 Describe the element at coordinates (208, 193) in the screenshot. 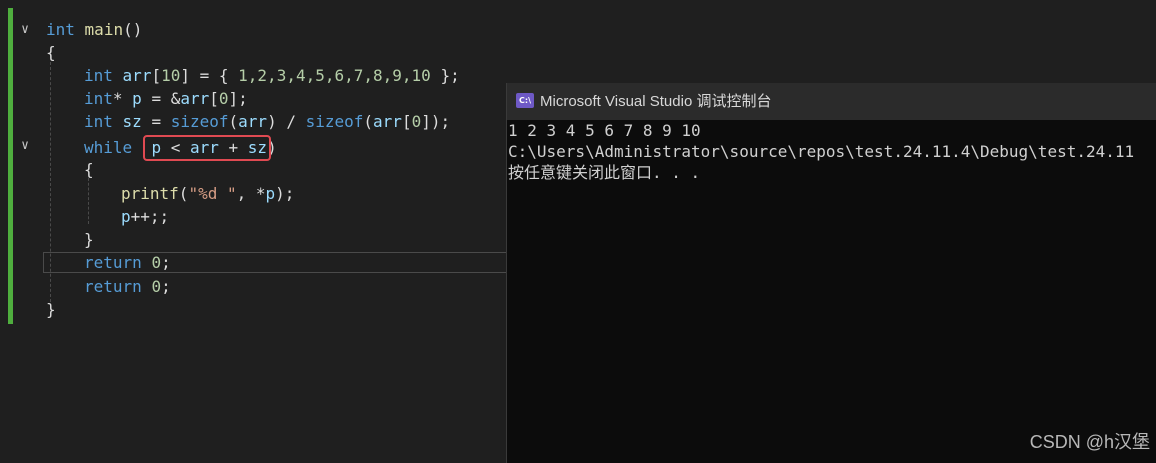

I see `code-line-8: printf("%d ", *p);` at that location.